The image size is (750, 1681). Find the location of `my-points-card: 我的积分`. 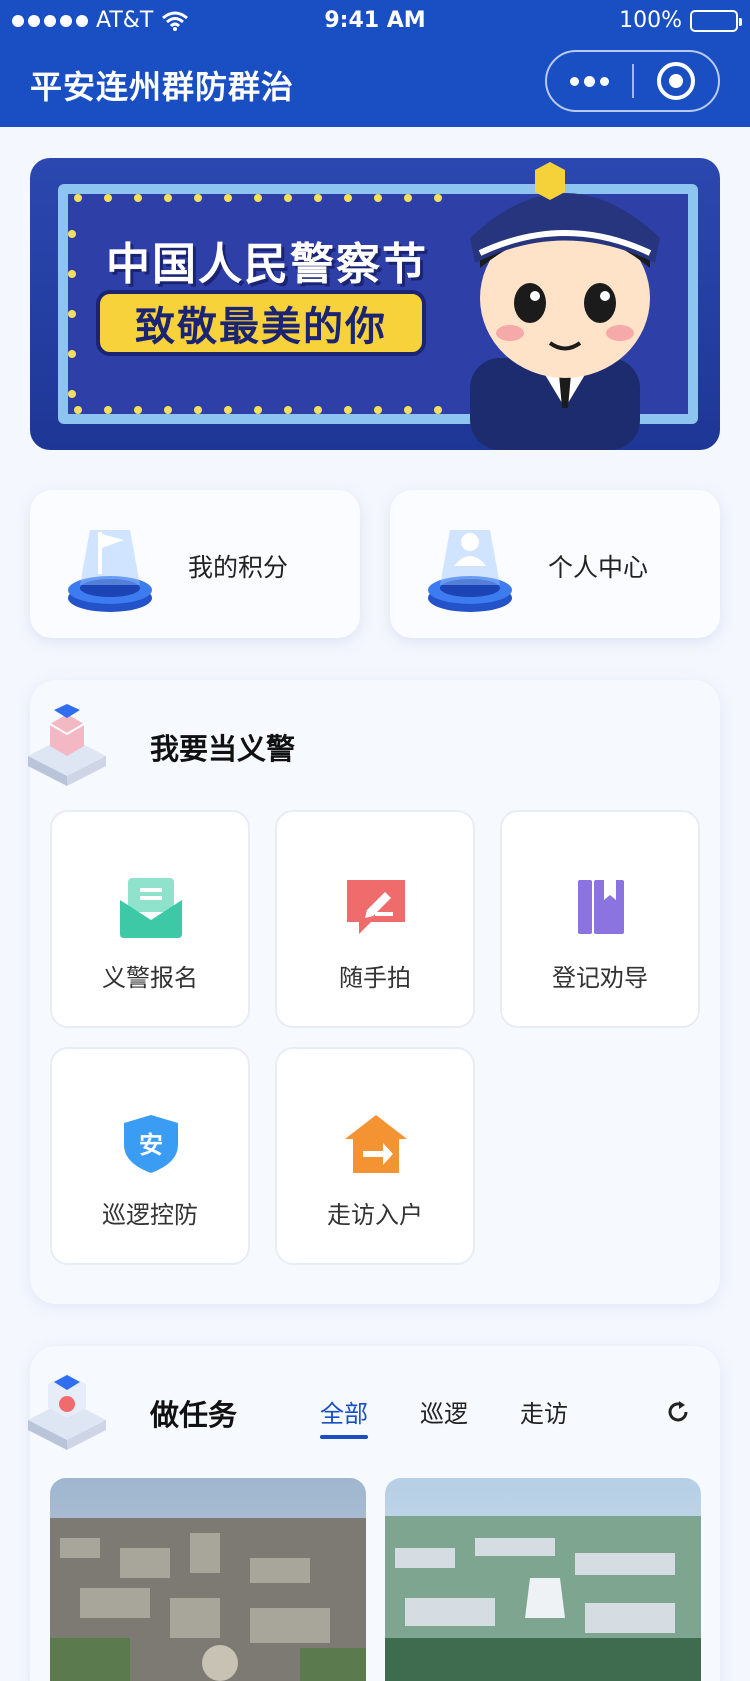

my-points-card: 我的积分 is located at coordinates (195, 564).